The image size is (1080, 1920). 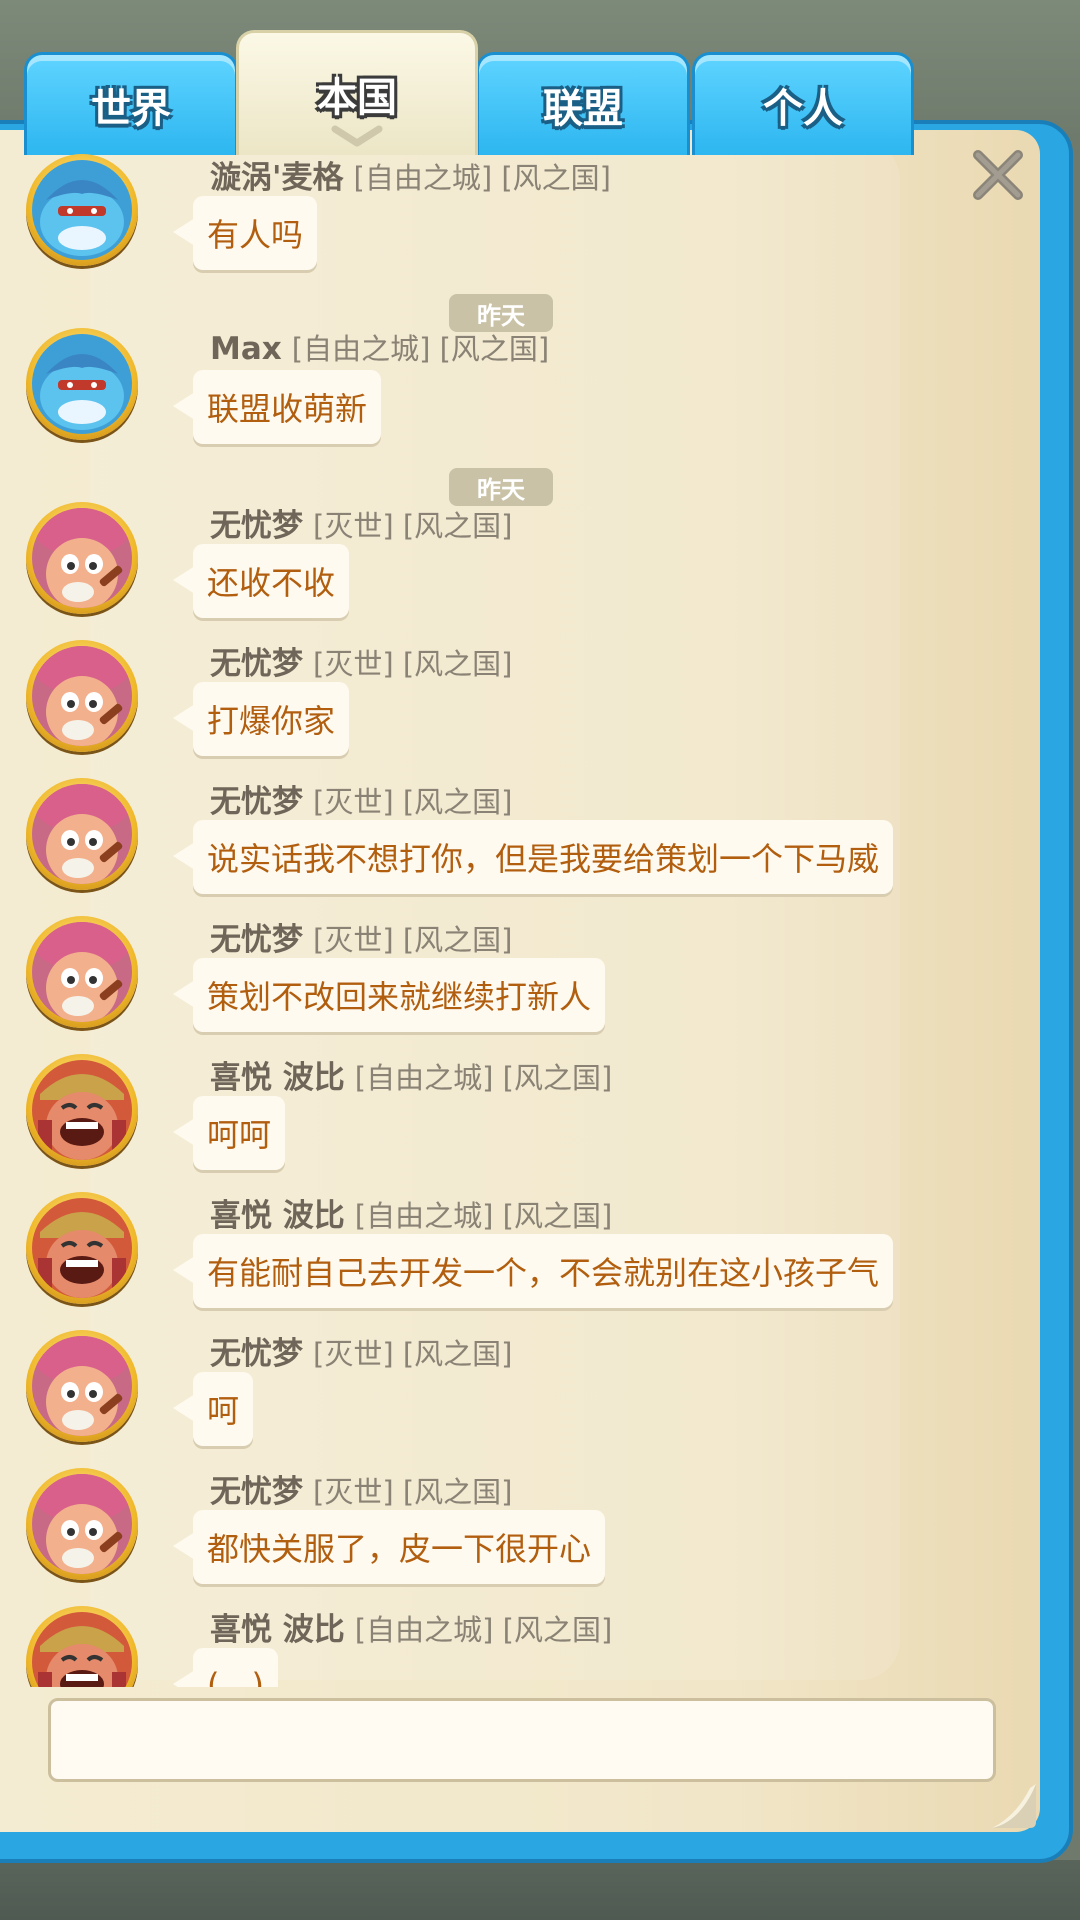 I want to click on chat-message: 喜悦 波比 [自由之城] [风之国] 有能耐自己去开发一个，不会就别在这小孩子气, so click(x=520, y=1246).